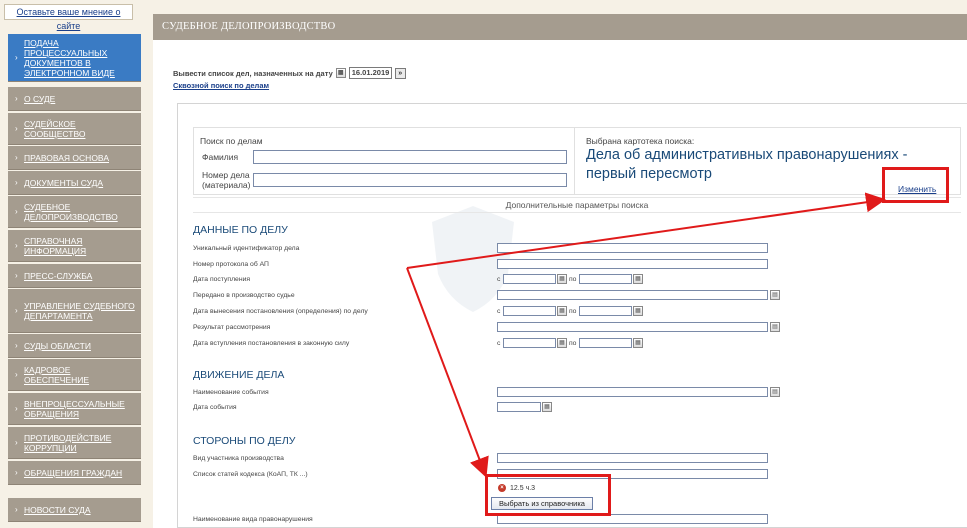 The image size is (967, 528). What do you see at coordinates (55, 245) in the screenshot?
I see `sidebar-item-label: СПРАВОЧНАЯ ИНФОРМАЦИЯ` at bounding box center [55, 245].